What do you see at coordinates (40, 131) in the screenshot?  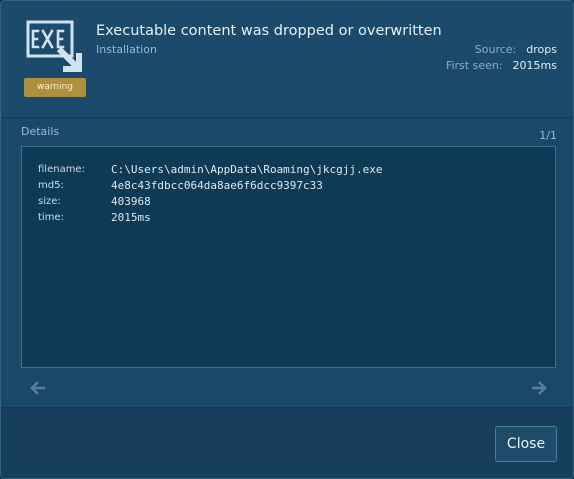 I see `details-label: Details` at bounding box center [40, 131].